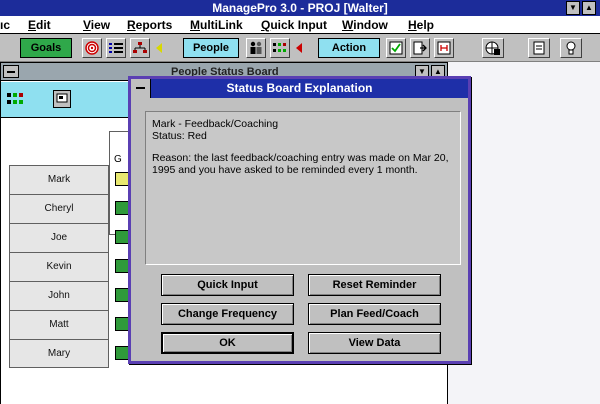 The height and width of the screenshot is (404, 600). What do you see at coordinates (179, 136) in the screenshot?
I see `explanation-status: Status: Red` at bounding box center [179, 136].